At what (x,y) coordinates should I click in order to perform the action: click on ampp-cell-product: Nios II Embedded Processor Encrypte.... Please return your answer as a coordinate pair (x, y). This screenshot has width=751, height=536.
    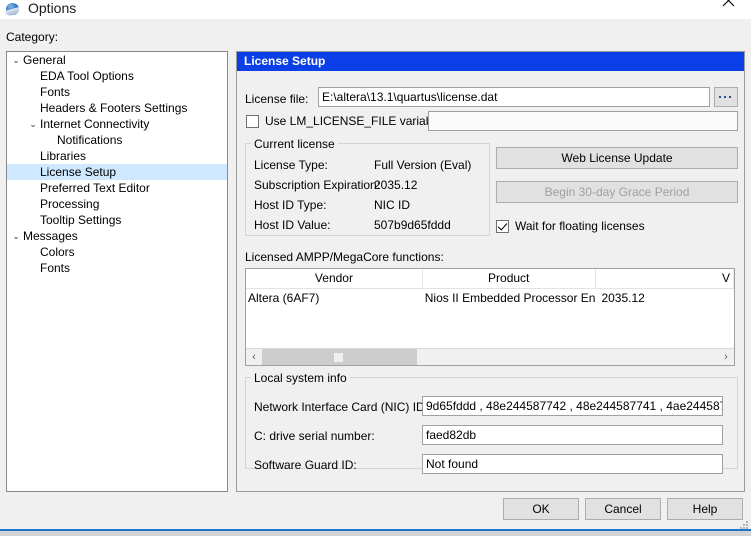
    Looking at the image, I should click on (510, 298).